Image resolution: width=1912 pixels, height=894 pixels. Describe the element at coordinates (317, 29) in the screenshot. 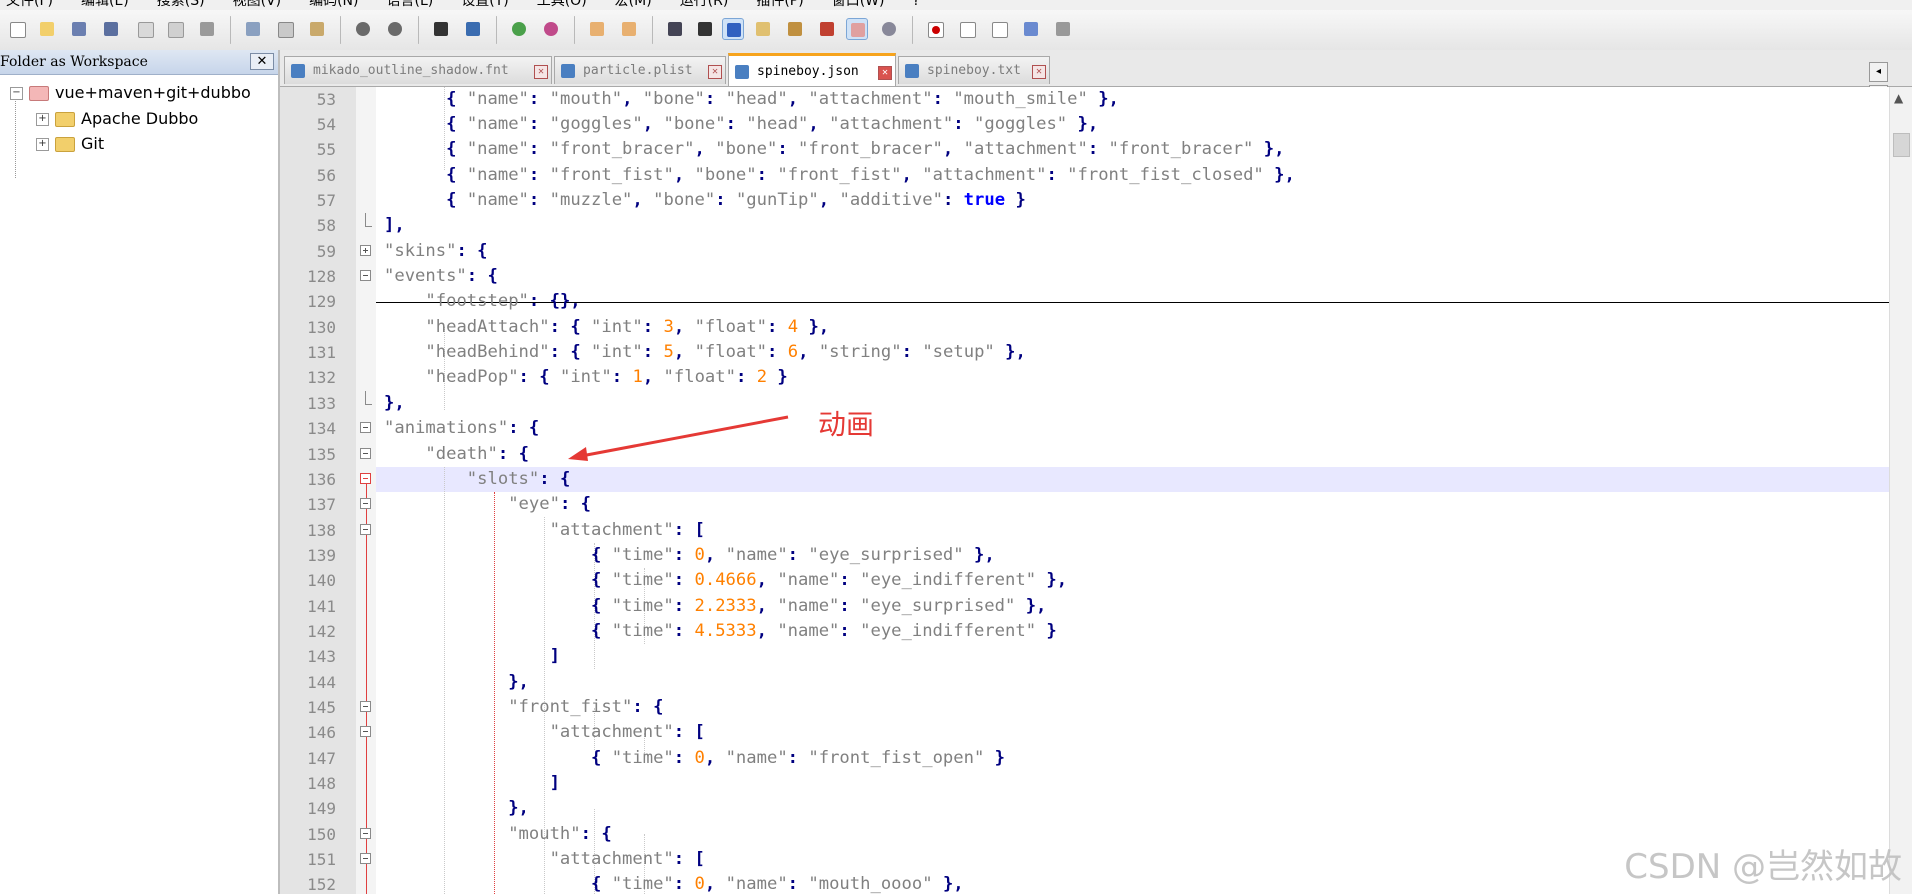

I see `paste-icon` at that location.